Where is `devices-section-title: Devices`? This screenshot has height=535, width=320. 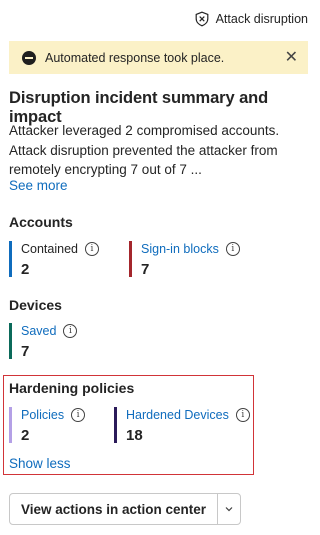
devices-section-title: Devices is located at coordinates (35, 305).